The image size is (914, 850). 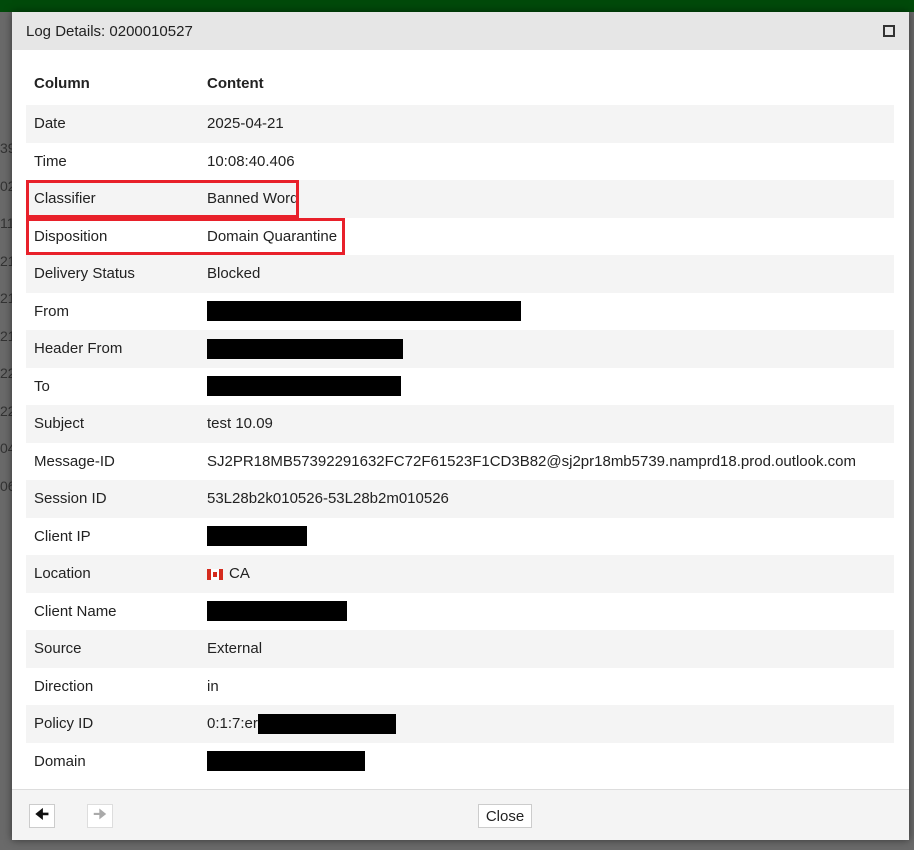 I want to click on detail-row: To, so click(x=460, y=387).